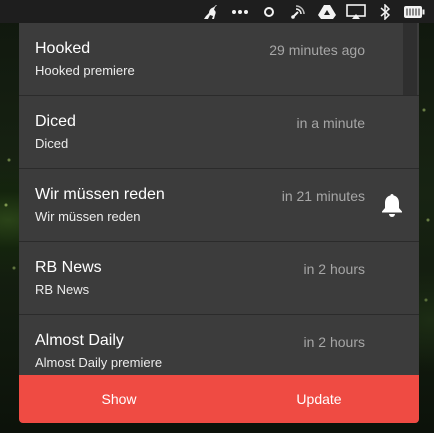 This screenshot has height=433, width=434. I want to click on show-subtitle: Almost Daily premiere, so click(99, 362).